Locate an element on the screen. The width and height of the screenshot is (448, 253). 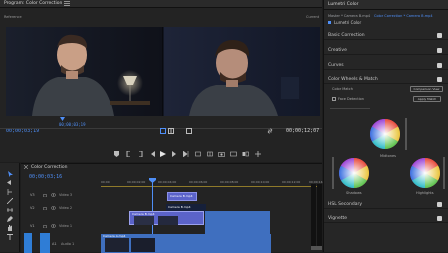
mid-timecode: 00;00;03;19 is located at coordinates (72, 124).